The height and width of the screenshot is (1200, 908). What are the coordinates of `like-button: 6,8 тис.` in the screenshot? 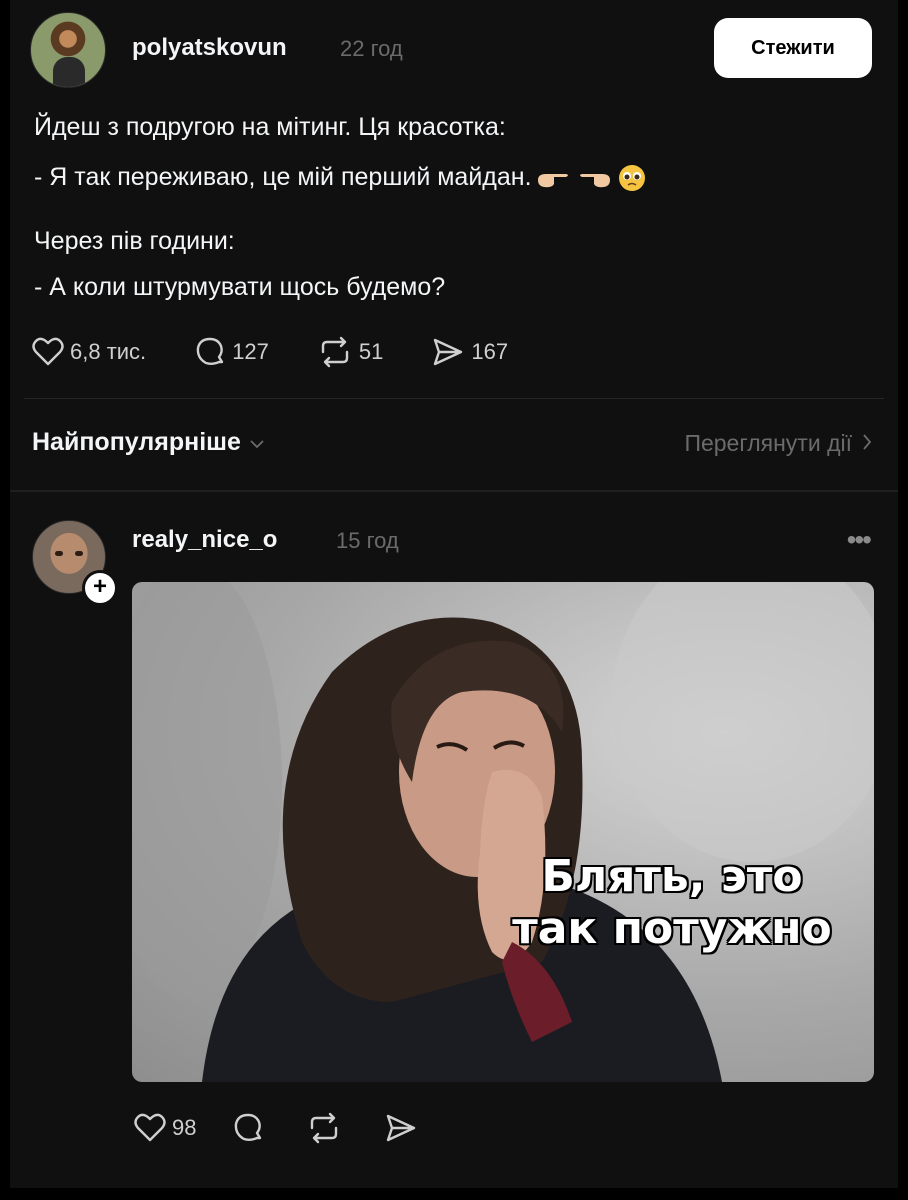 It's located at (89, 352).